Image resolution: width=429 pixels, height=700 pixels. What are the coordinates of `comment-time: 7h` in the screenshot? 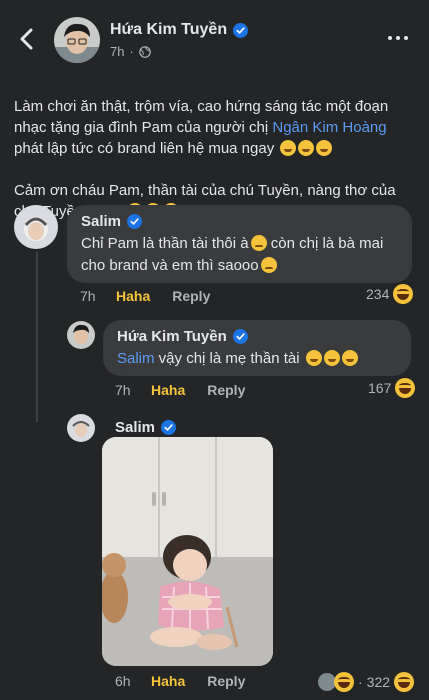 It's located at (88, 296).